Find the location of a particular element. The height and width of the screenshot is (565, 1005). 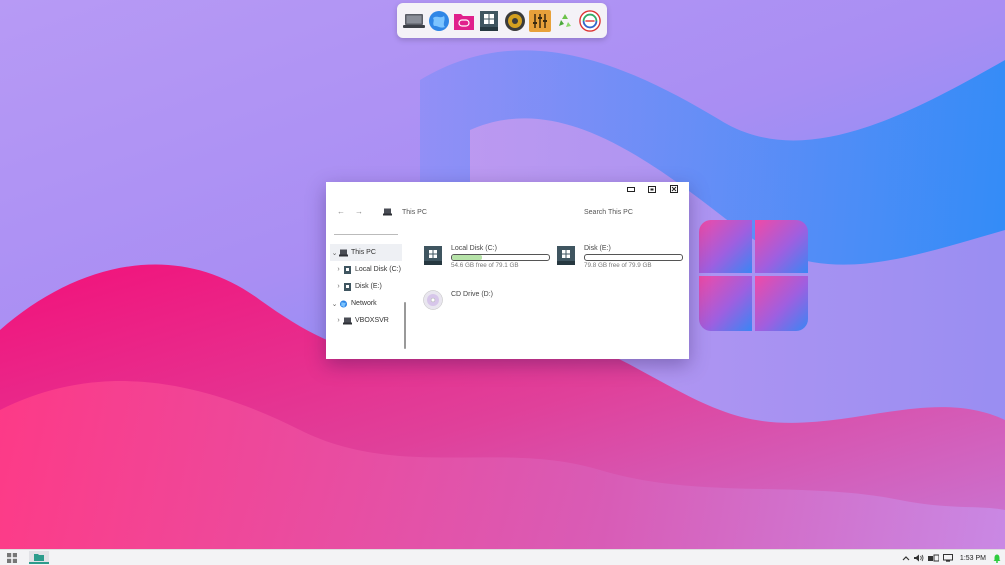

swirl-app-icon is located at coordinates (590, 20).